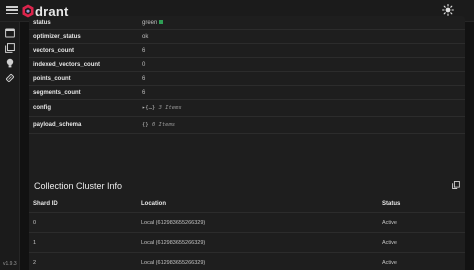 The width and height of the screenshot is (474, 270). I want to click on info-row-vectors-count: vectors_count 6, so click(247, 51).